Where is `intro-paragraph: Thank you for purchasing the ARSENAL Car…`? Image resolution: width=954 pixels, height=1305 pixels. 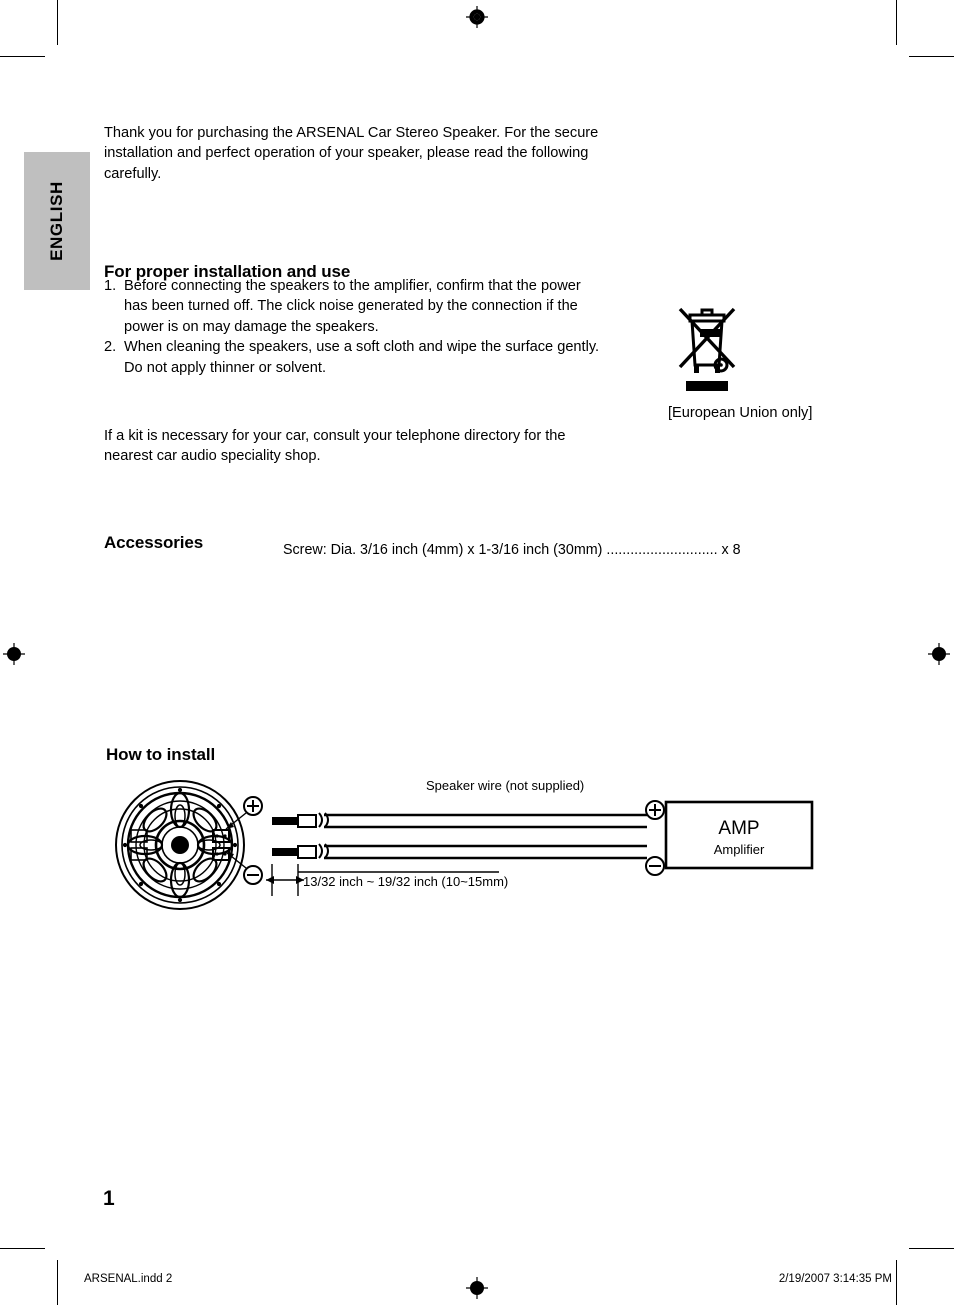 intro-paragraph: Thank you for purchasing the ARSENAL Car… is located at coordinates (351, 153).